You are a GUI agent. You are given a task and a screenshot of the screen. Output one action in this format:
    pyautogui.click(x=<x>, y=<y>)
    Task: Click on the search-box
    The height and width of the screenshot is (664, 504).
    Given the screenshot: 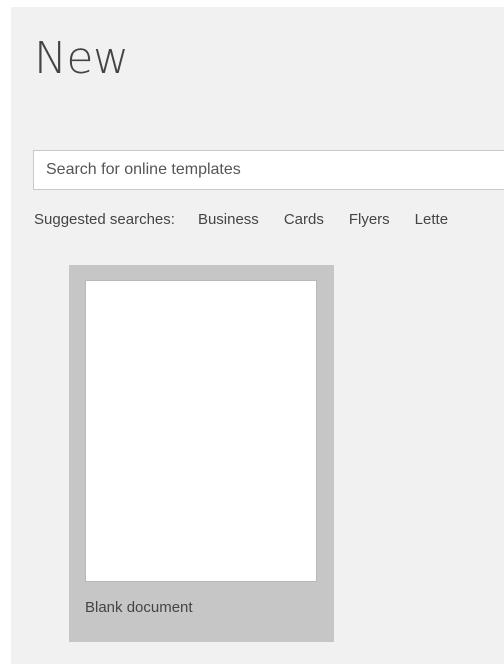 What is the action you would take?
    pyautogui.click(x=268, y=170)
    